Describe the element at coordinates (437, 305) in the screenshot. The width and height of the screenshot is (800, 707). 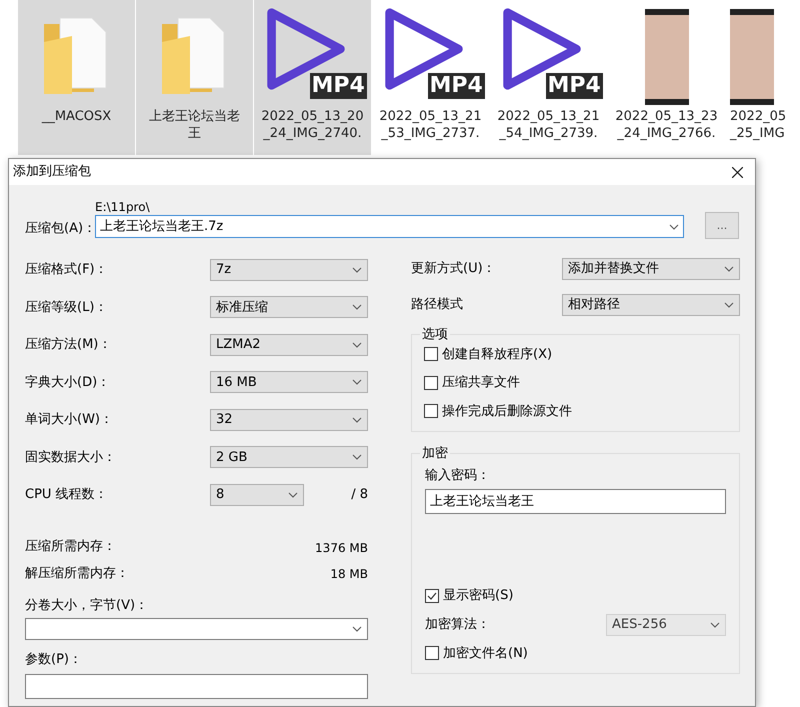
I see `field-label: 路径模式` at that location.